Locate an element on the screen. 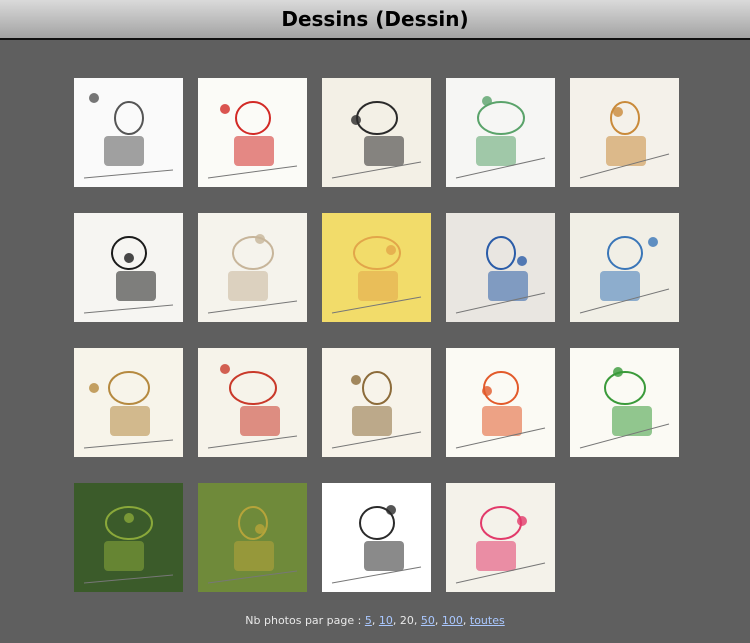 The height and width of the screenshot is (643, 750). thumbnail-forest is located at coordinates (128, 537).